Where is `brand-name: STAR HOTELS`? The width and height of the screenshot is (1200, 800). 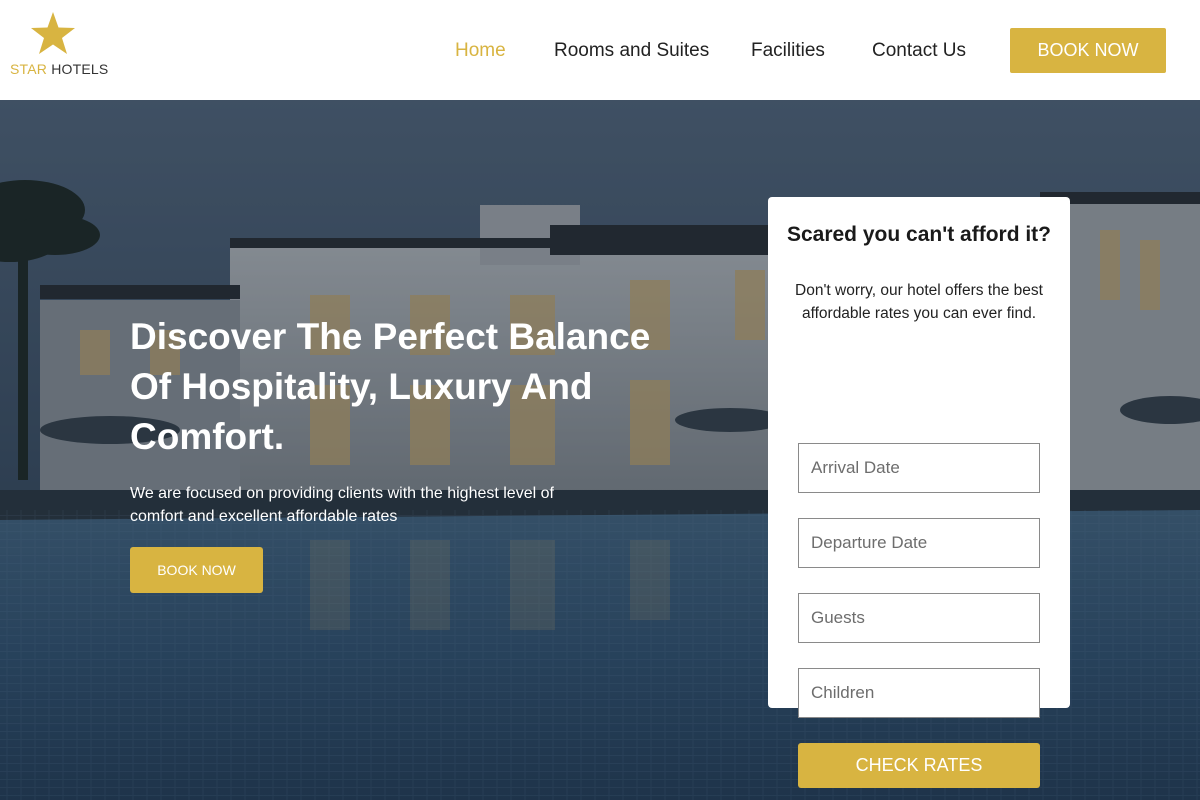
brand-name: STAR HOTELS is located at coordinates (59, 69).